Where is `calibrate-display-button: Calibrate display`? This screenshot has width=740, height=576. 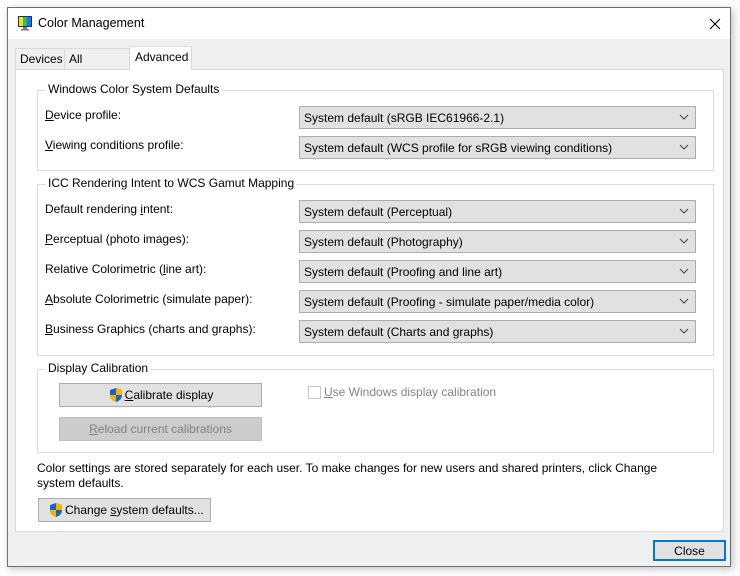 calibrate-display-button: Calibrate display is located at coordinates (160, 395).